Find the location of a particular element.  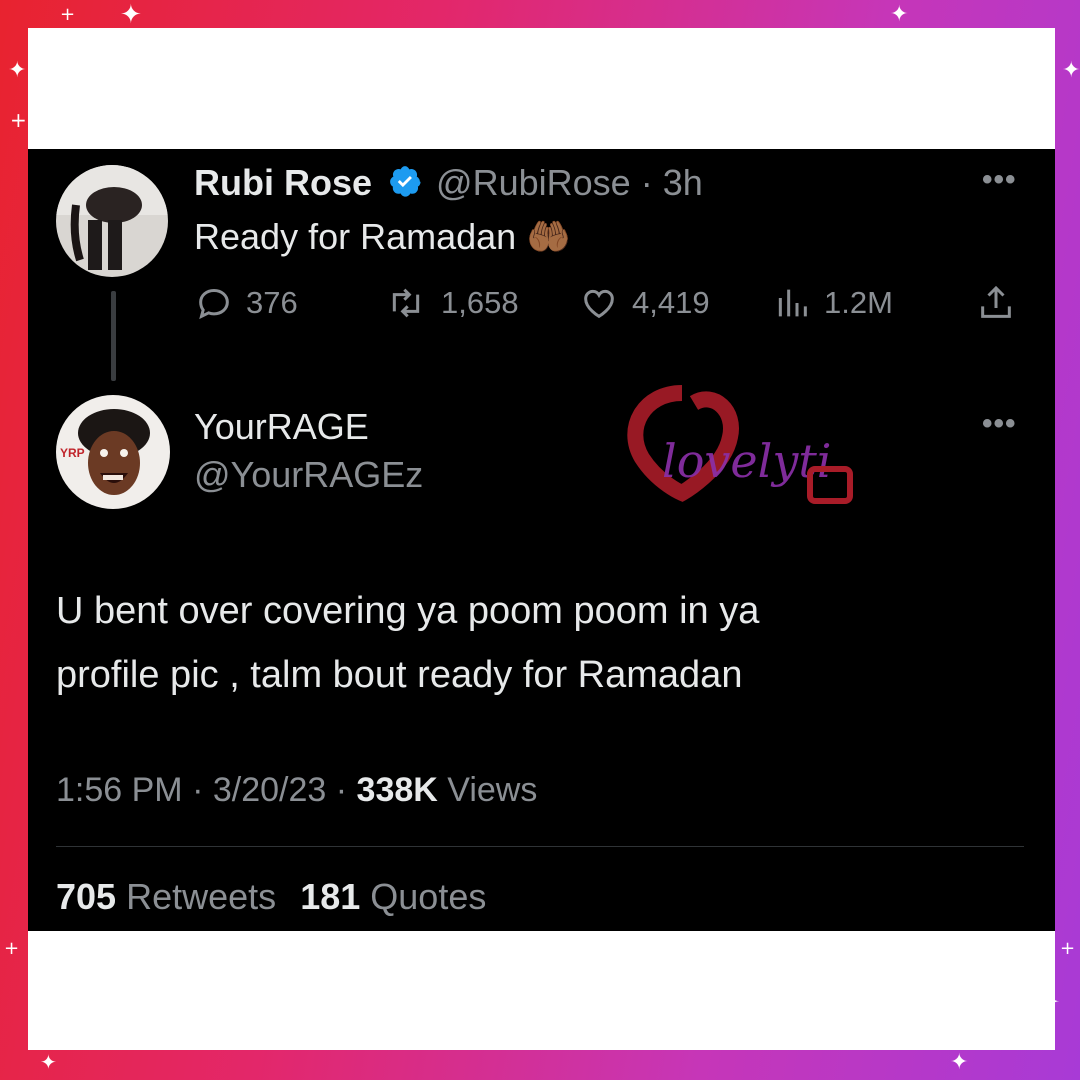

watermark-text: lovelyti is located at coordinates (747, 461).